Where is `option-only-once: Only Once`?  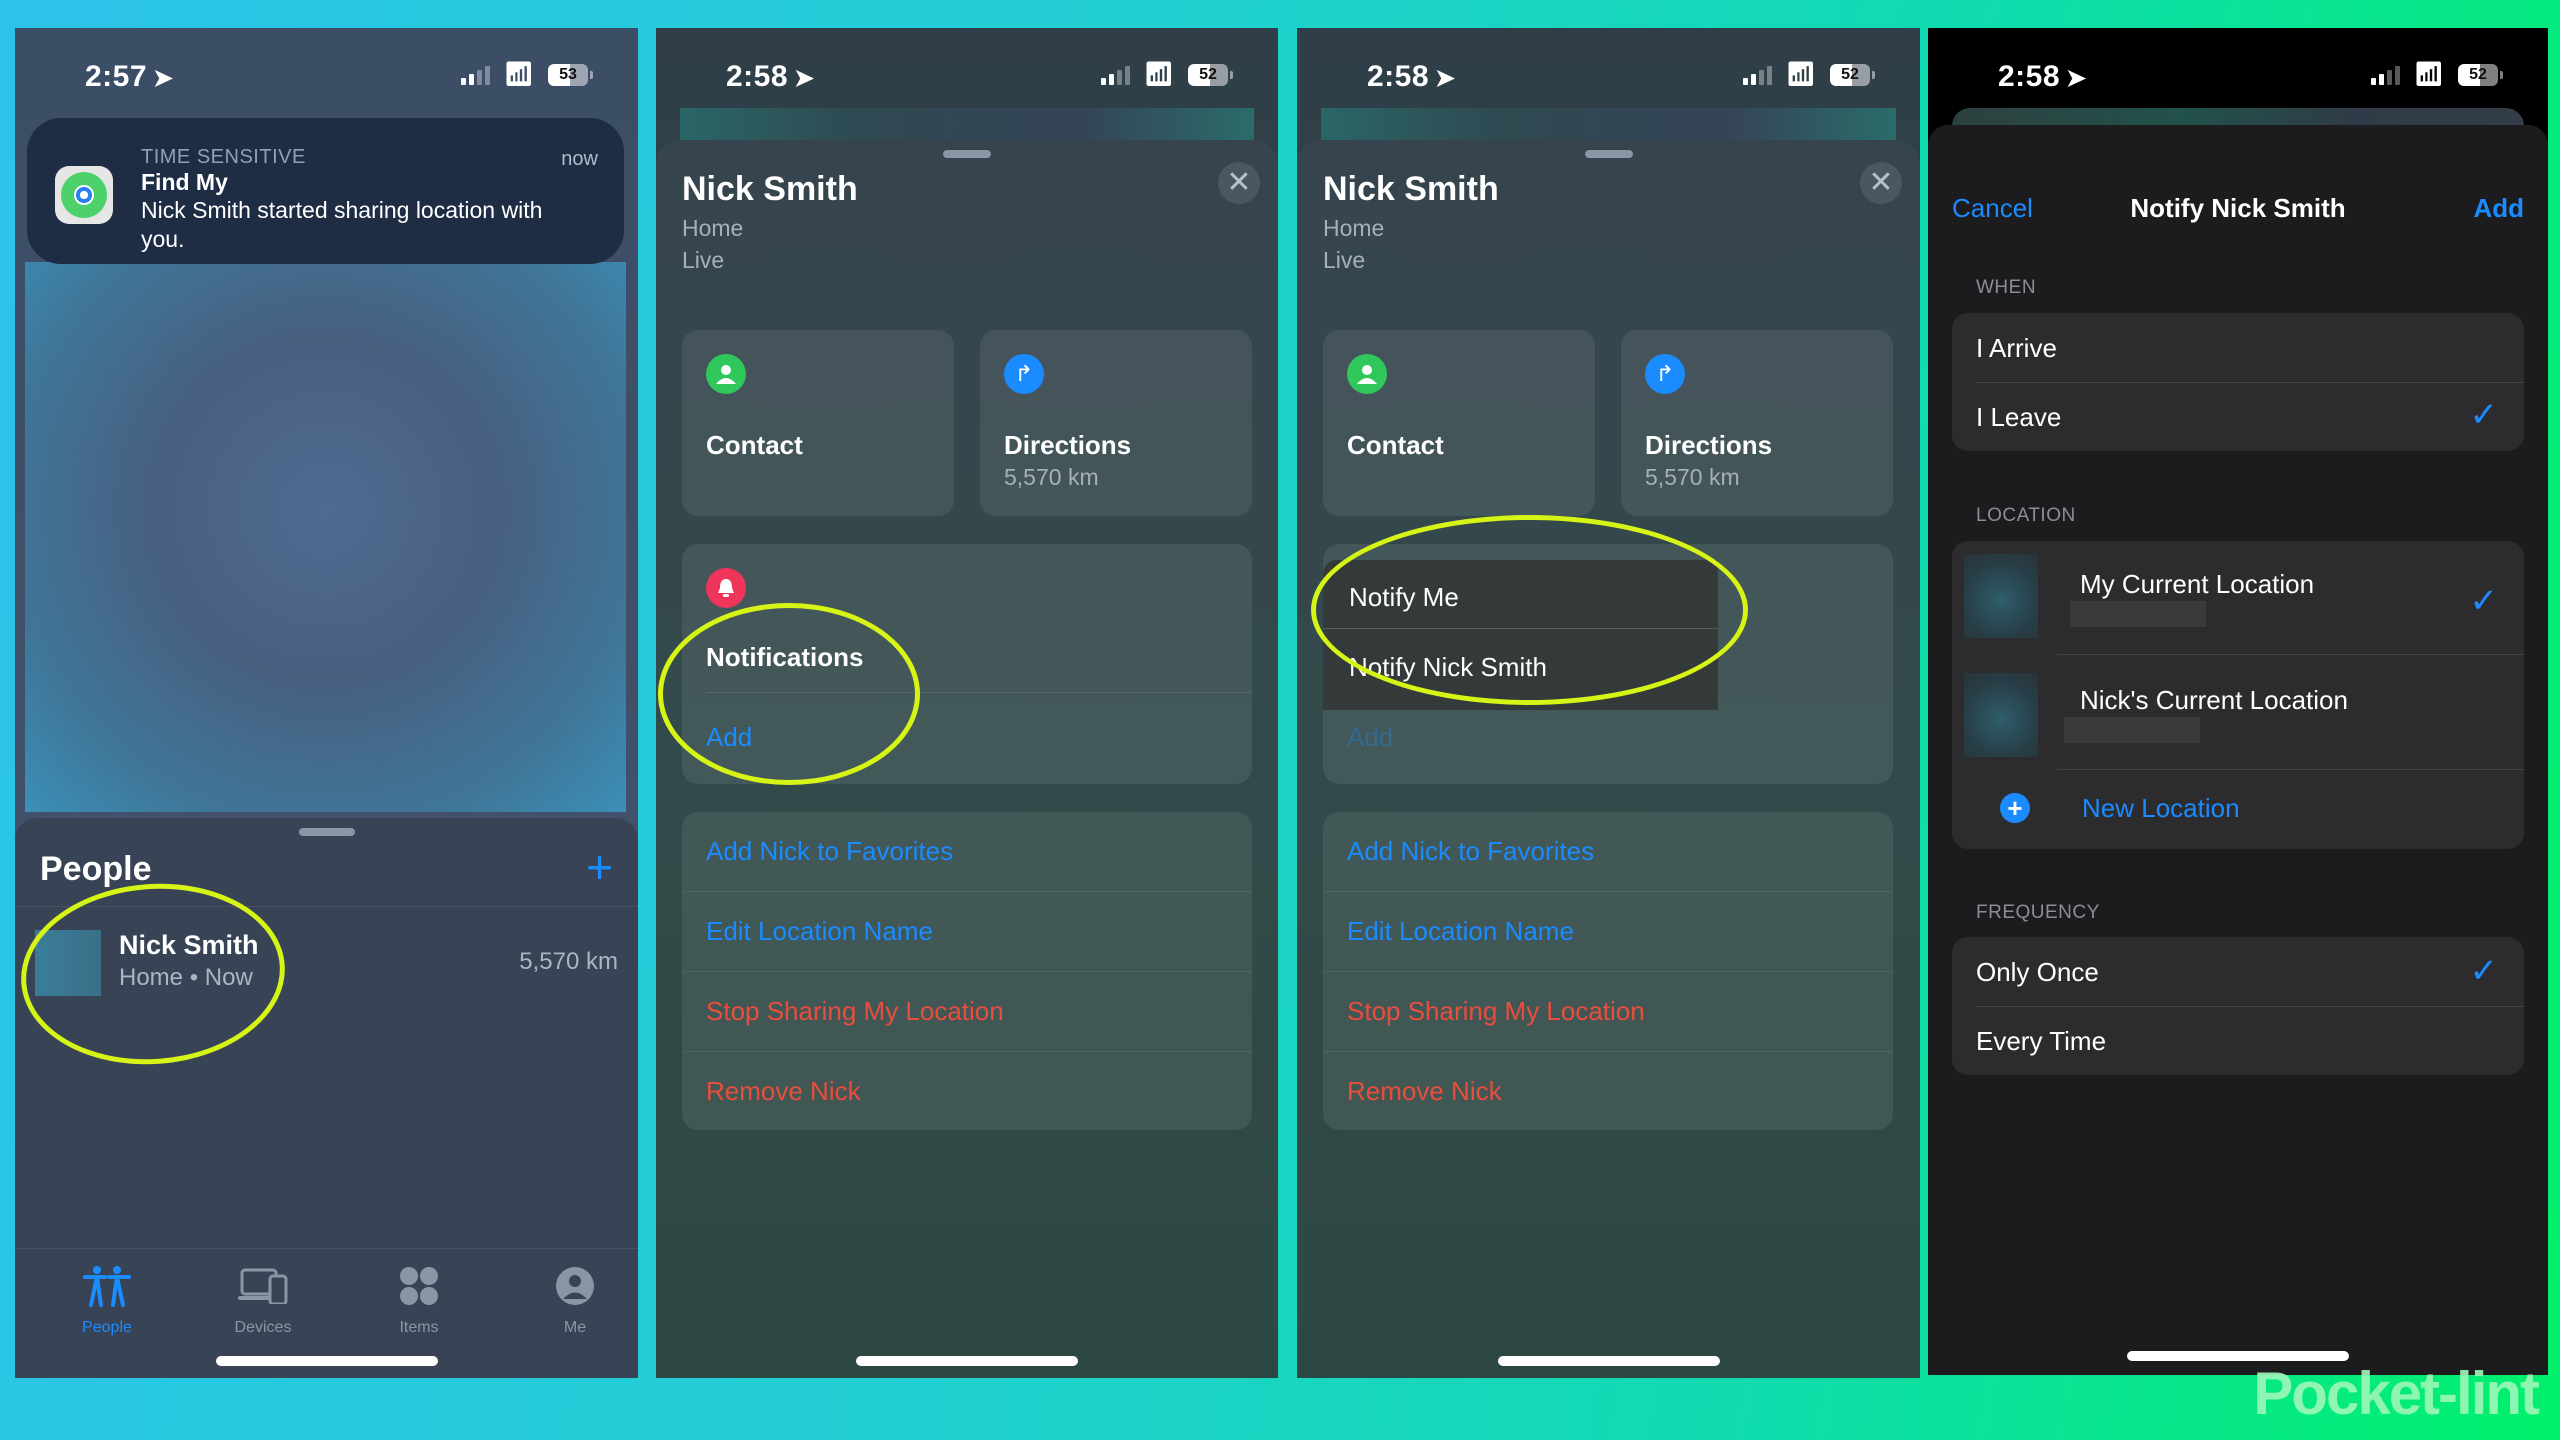 option-only-once: Only Once is located at coordinates (2250, 972).